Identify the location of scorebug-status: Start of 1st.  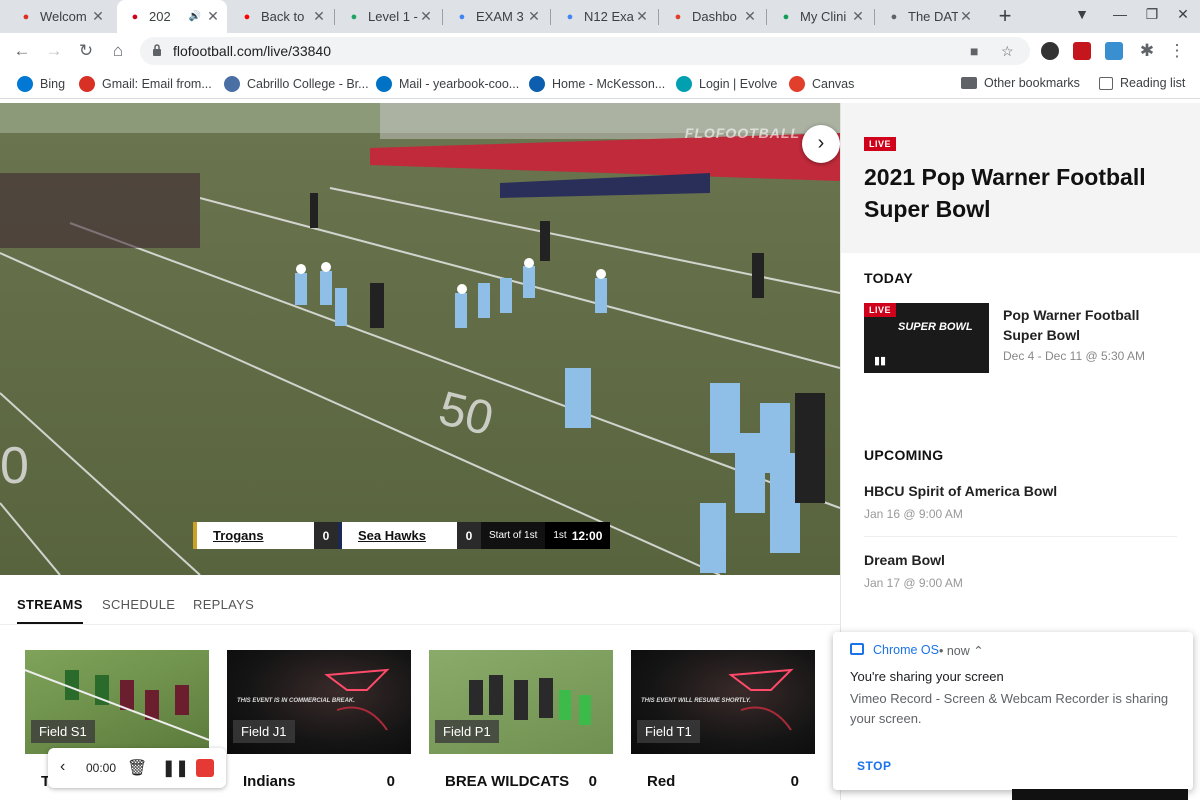
(513, 535).